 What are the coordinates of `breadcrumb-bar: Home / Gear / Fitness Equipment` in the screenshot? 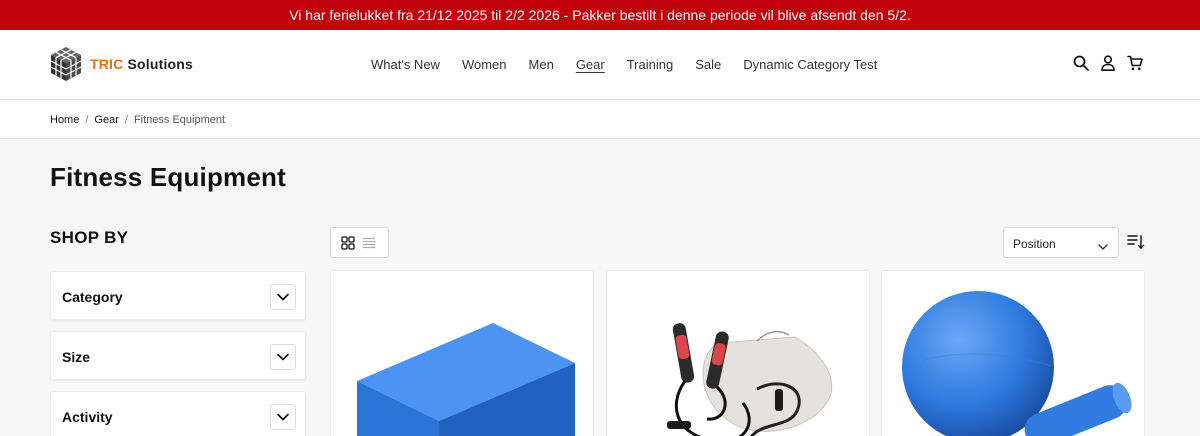 It's located at (600, 120).